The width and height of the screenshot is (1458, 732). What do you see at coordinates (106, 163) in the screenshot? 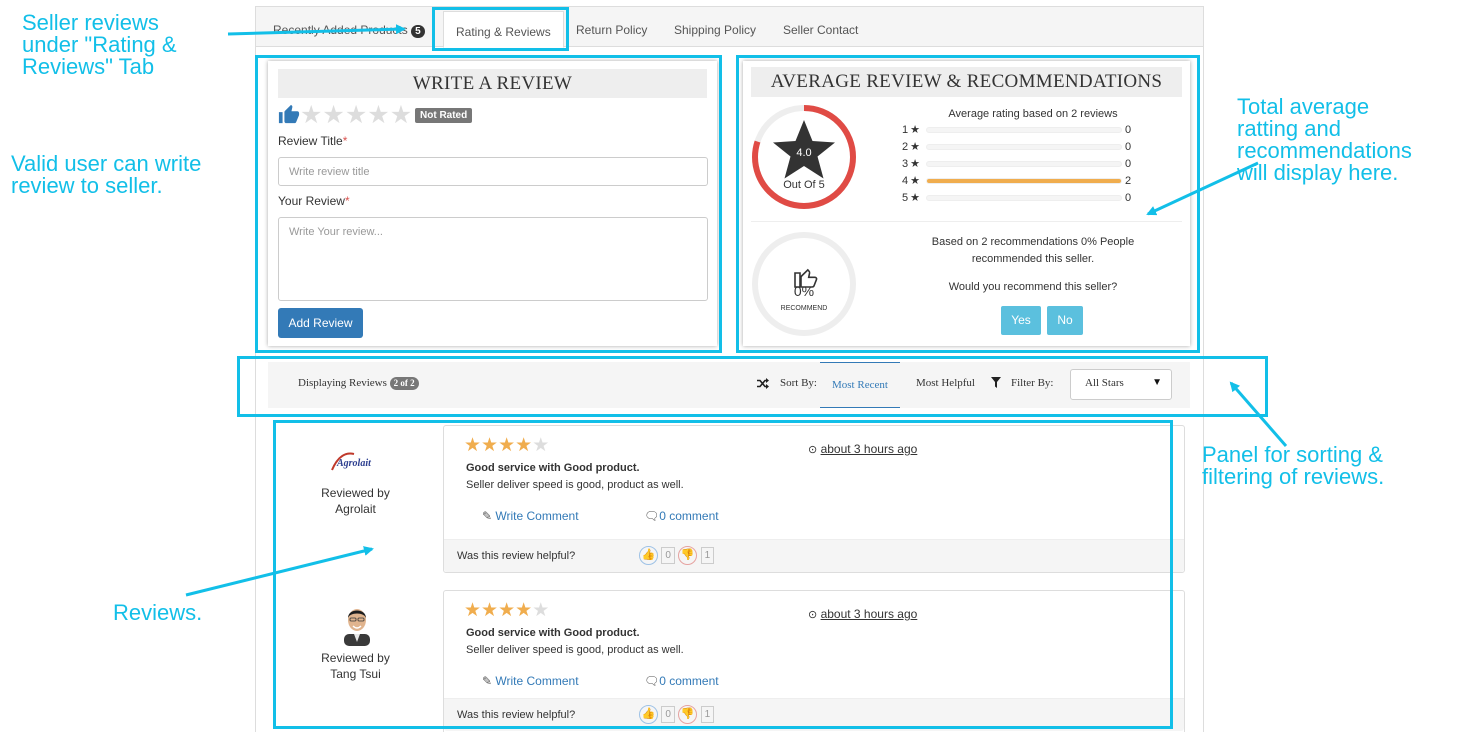
I see `callout-line: Valid user can write` at bounding box center [106, 163].